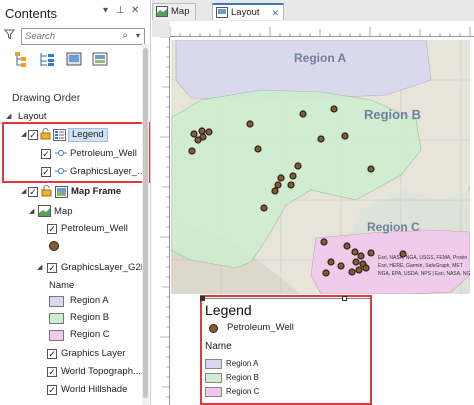  I want to click on tree-class-label: Region A, so click(89, 300).